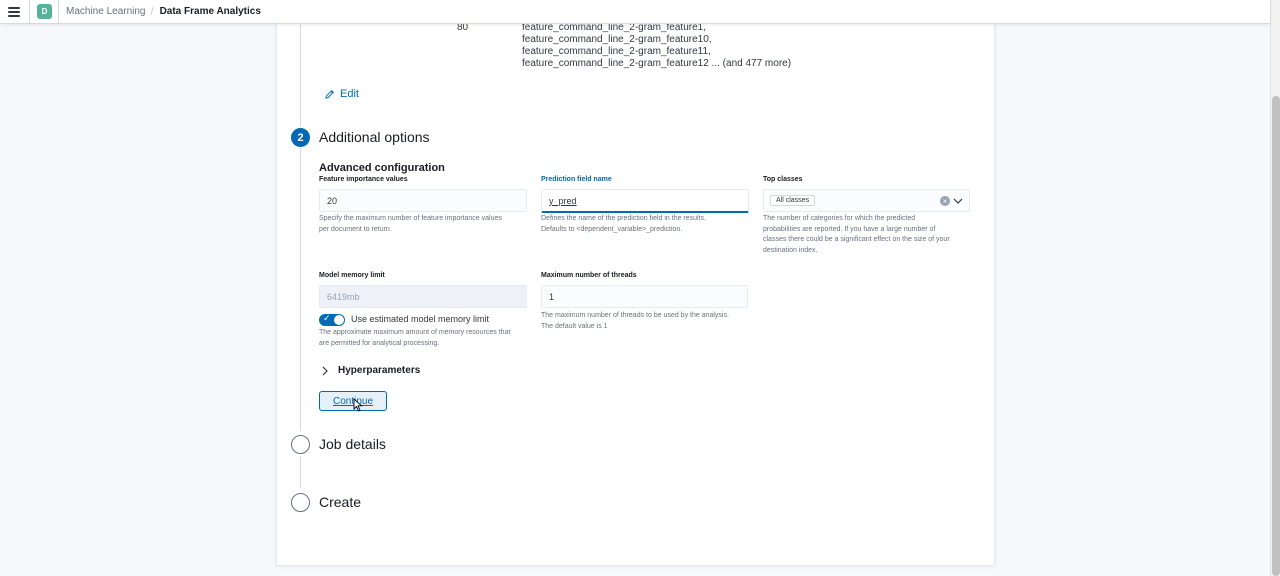 Image resolution: width=1280 pixels, height=576 pixels. What do you see at coordinates (1276, 336) in the screenshot?
I see `scrollbar-thumb` at bounding box center [1276, 336].